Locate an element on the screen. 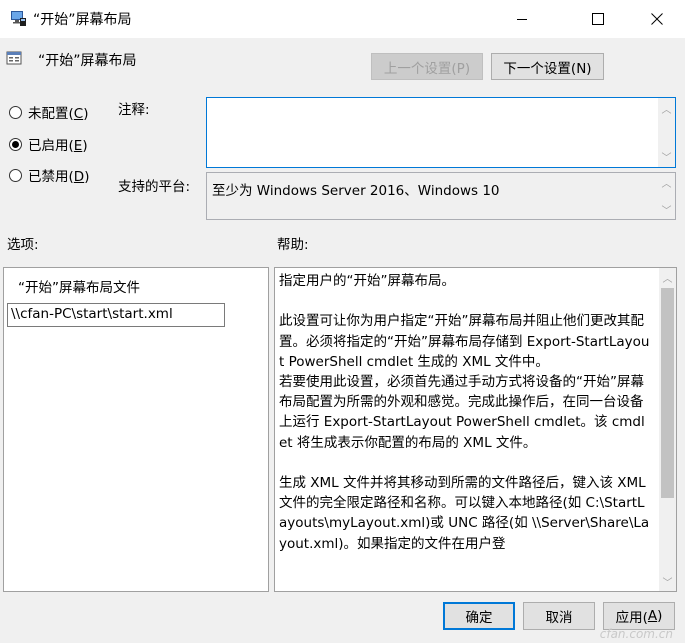 This screenshot has height=643, width=685. layout-file-label: “开始”屏幕布局文件 is located at coordinates (79, 288).